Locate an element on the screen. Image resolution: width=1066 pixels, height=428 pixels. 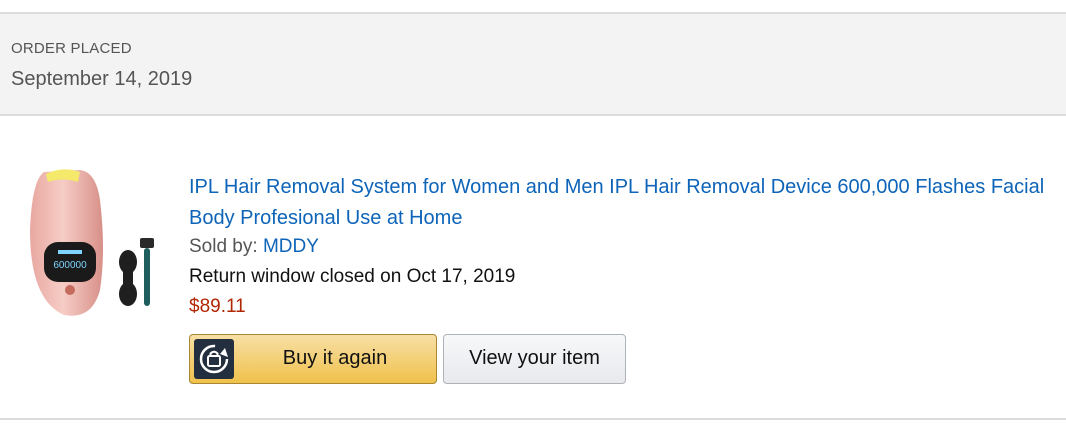
return-window-status: Return window closed on Oct 17, 2019 is located at coordinates (352, 276).